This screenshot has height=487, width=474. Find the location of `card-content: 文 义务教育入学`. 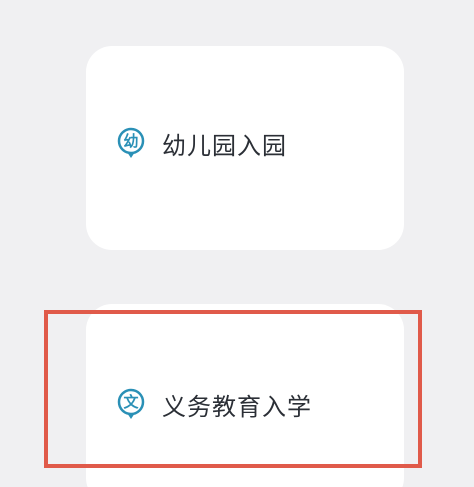

card-content: 文 义务教育入学 is located at coordinates (214, 407).